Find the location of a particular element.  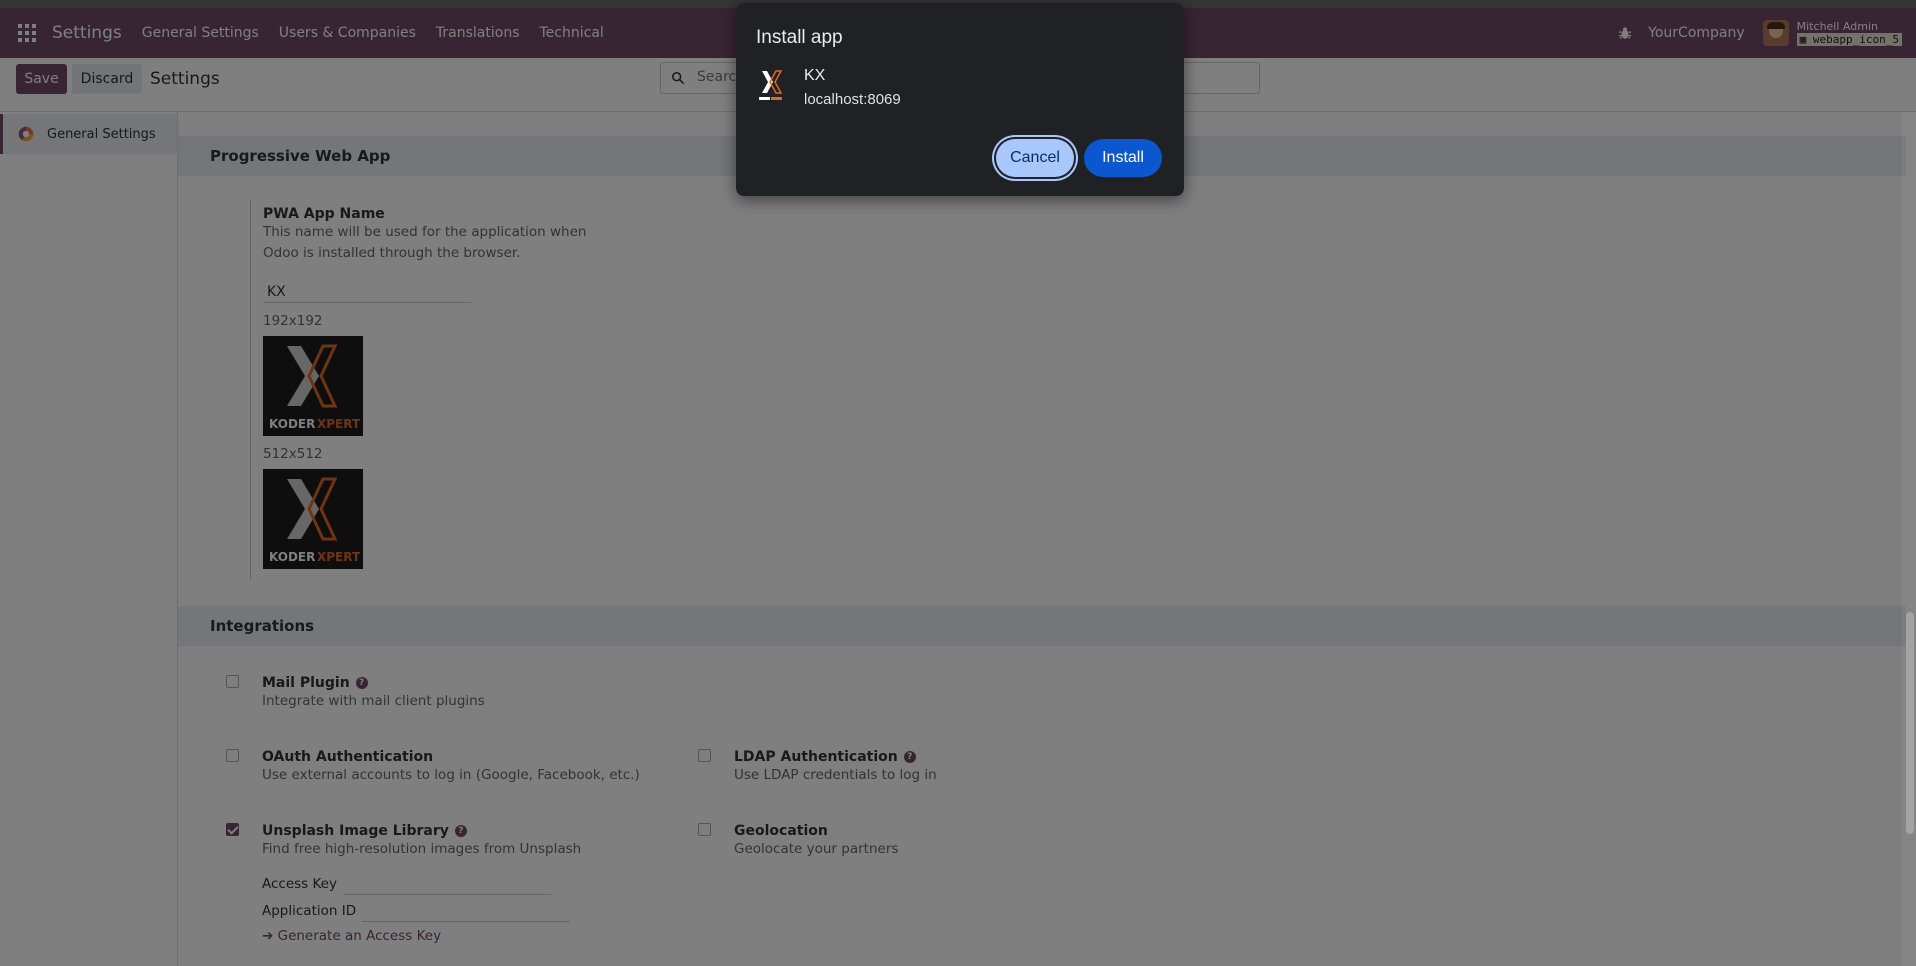

dialog-app-name: KX is located at coordinates (815, 75).